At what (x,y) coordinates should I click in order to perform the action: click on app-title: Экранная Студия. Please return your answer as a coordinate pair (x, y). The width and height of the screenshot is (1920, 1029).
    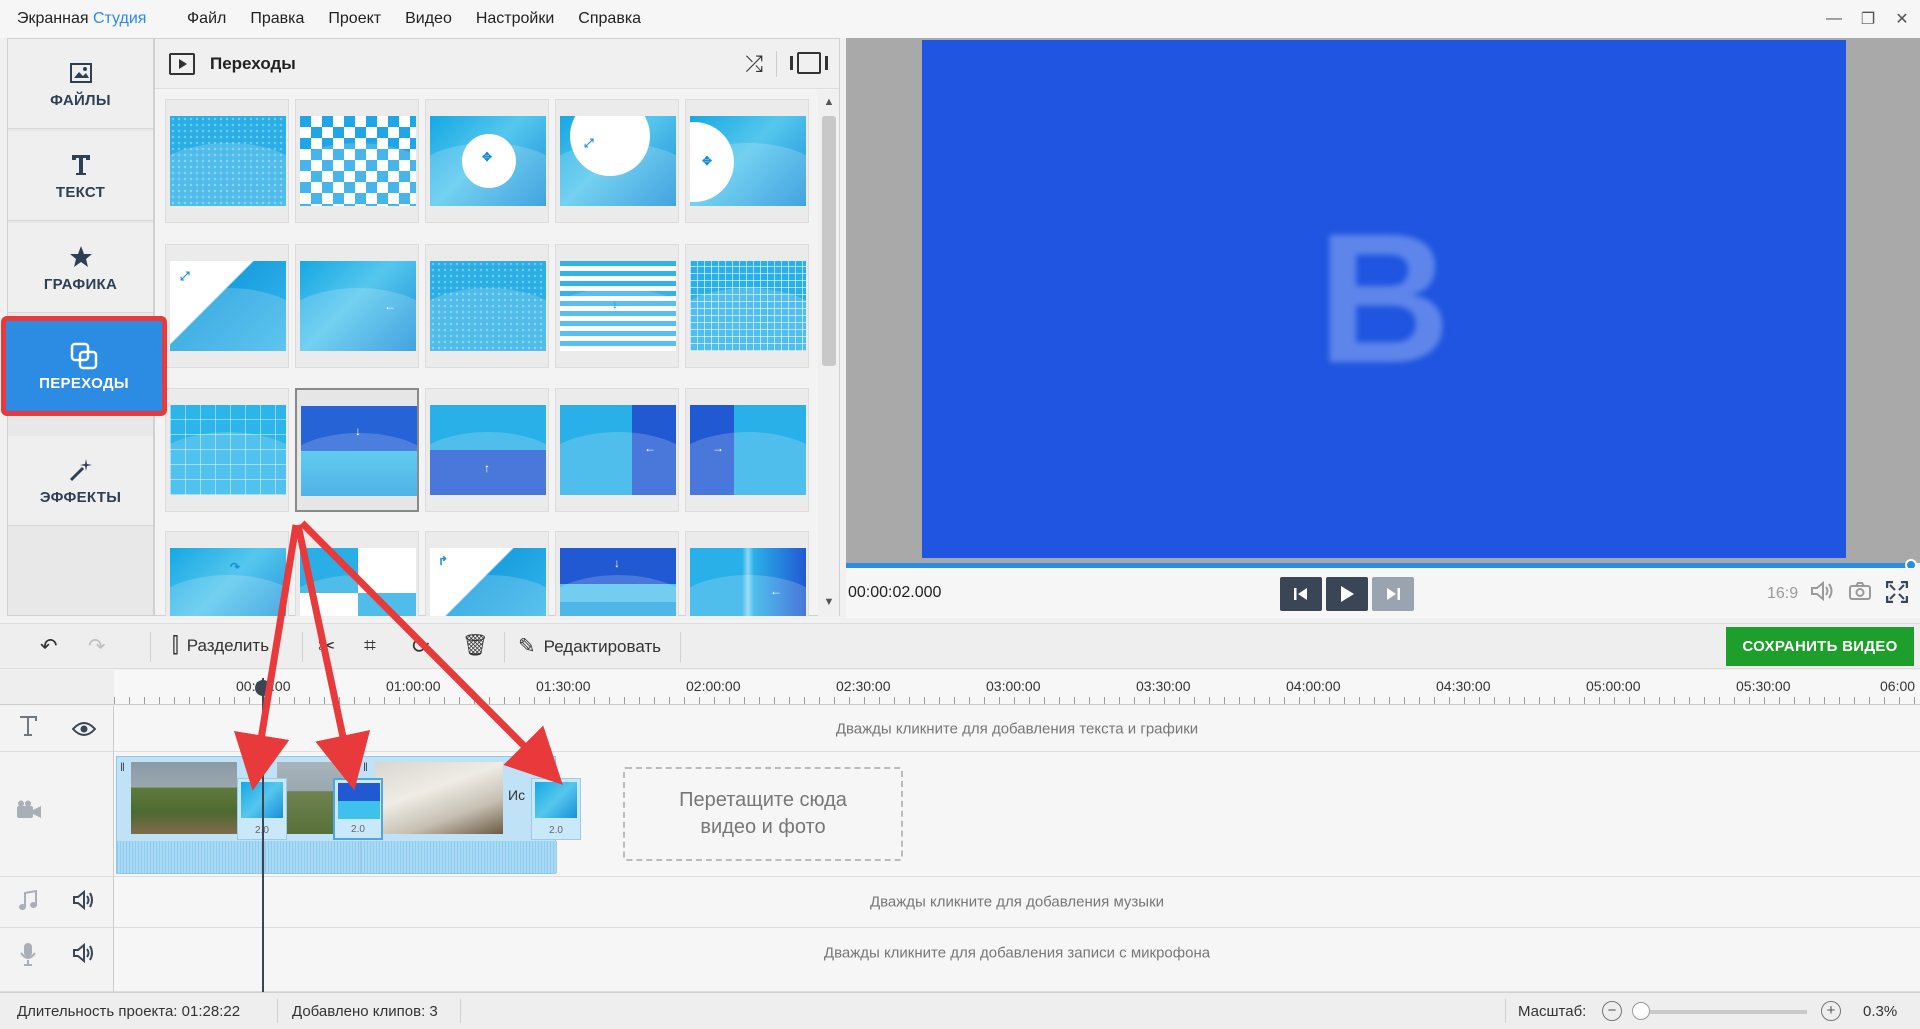
    Looking at the image, I should click on (96, 19).